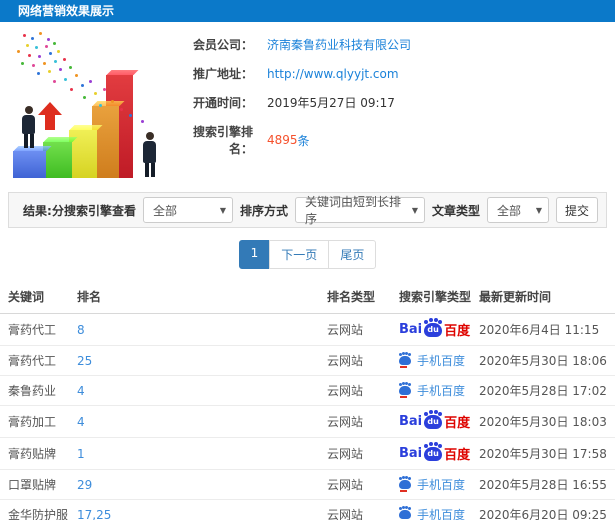 The image size is (615, 520). Describe the element at coordinates (38, 421) in the screenshot. I see `keyword-cell: 膏药加工` at that location.